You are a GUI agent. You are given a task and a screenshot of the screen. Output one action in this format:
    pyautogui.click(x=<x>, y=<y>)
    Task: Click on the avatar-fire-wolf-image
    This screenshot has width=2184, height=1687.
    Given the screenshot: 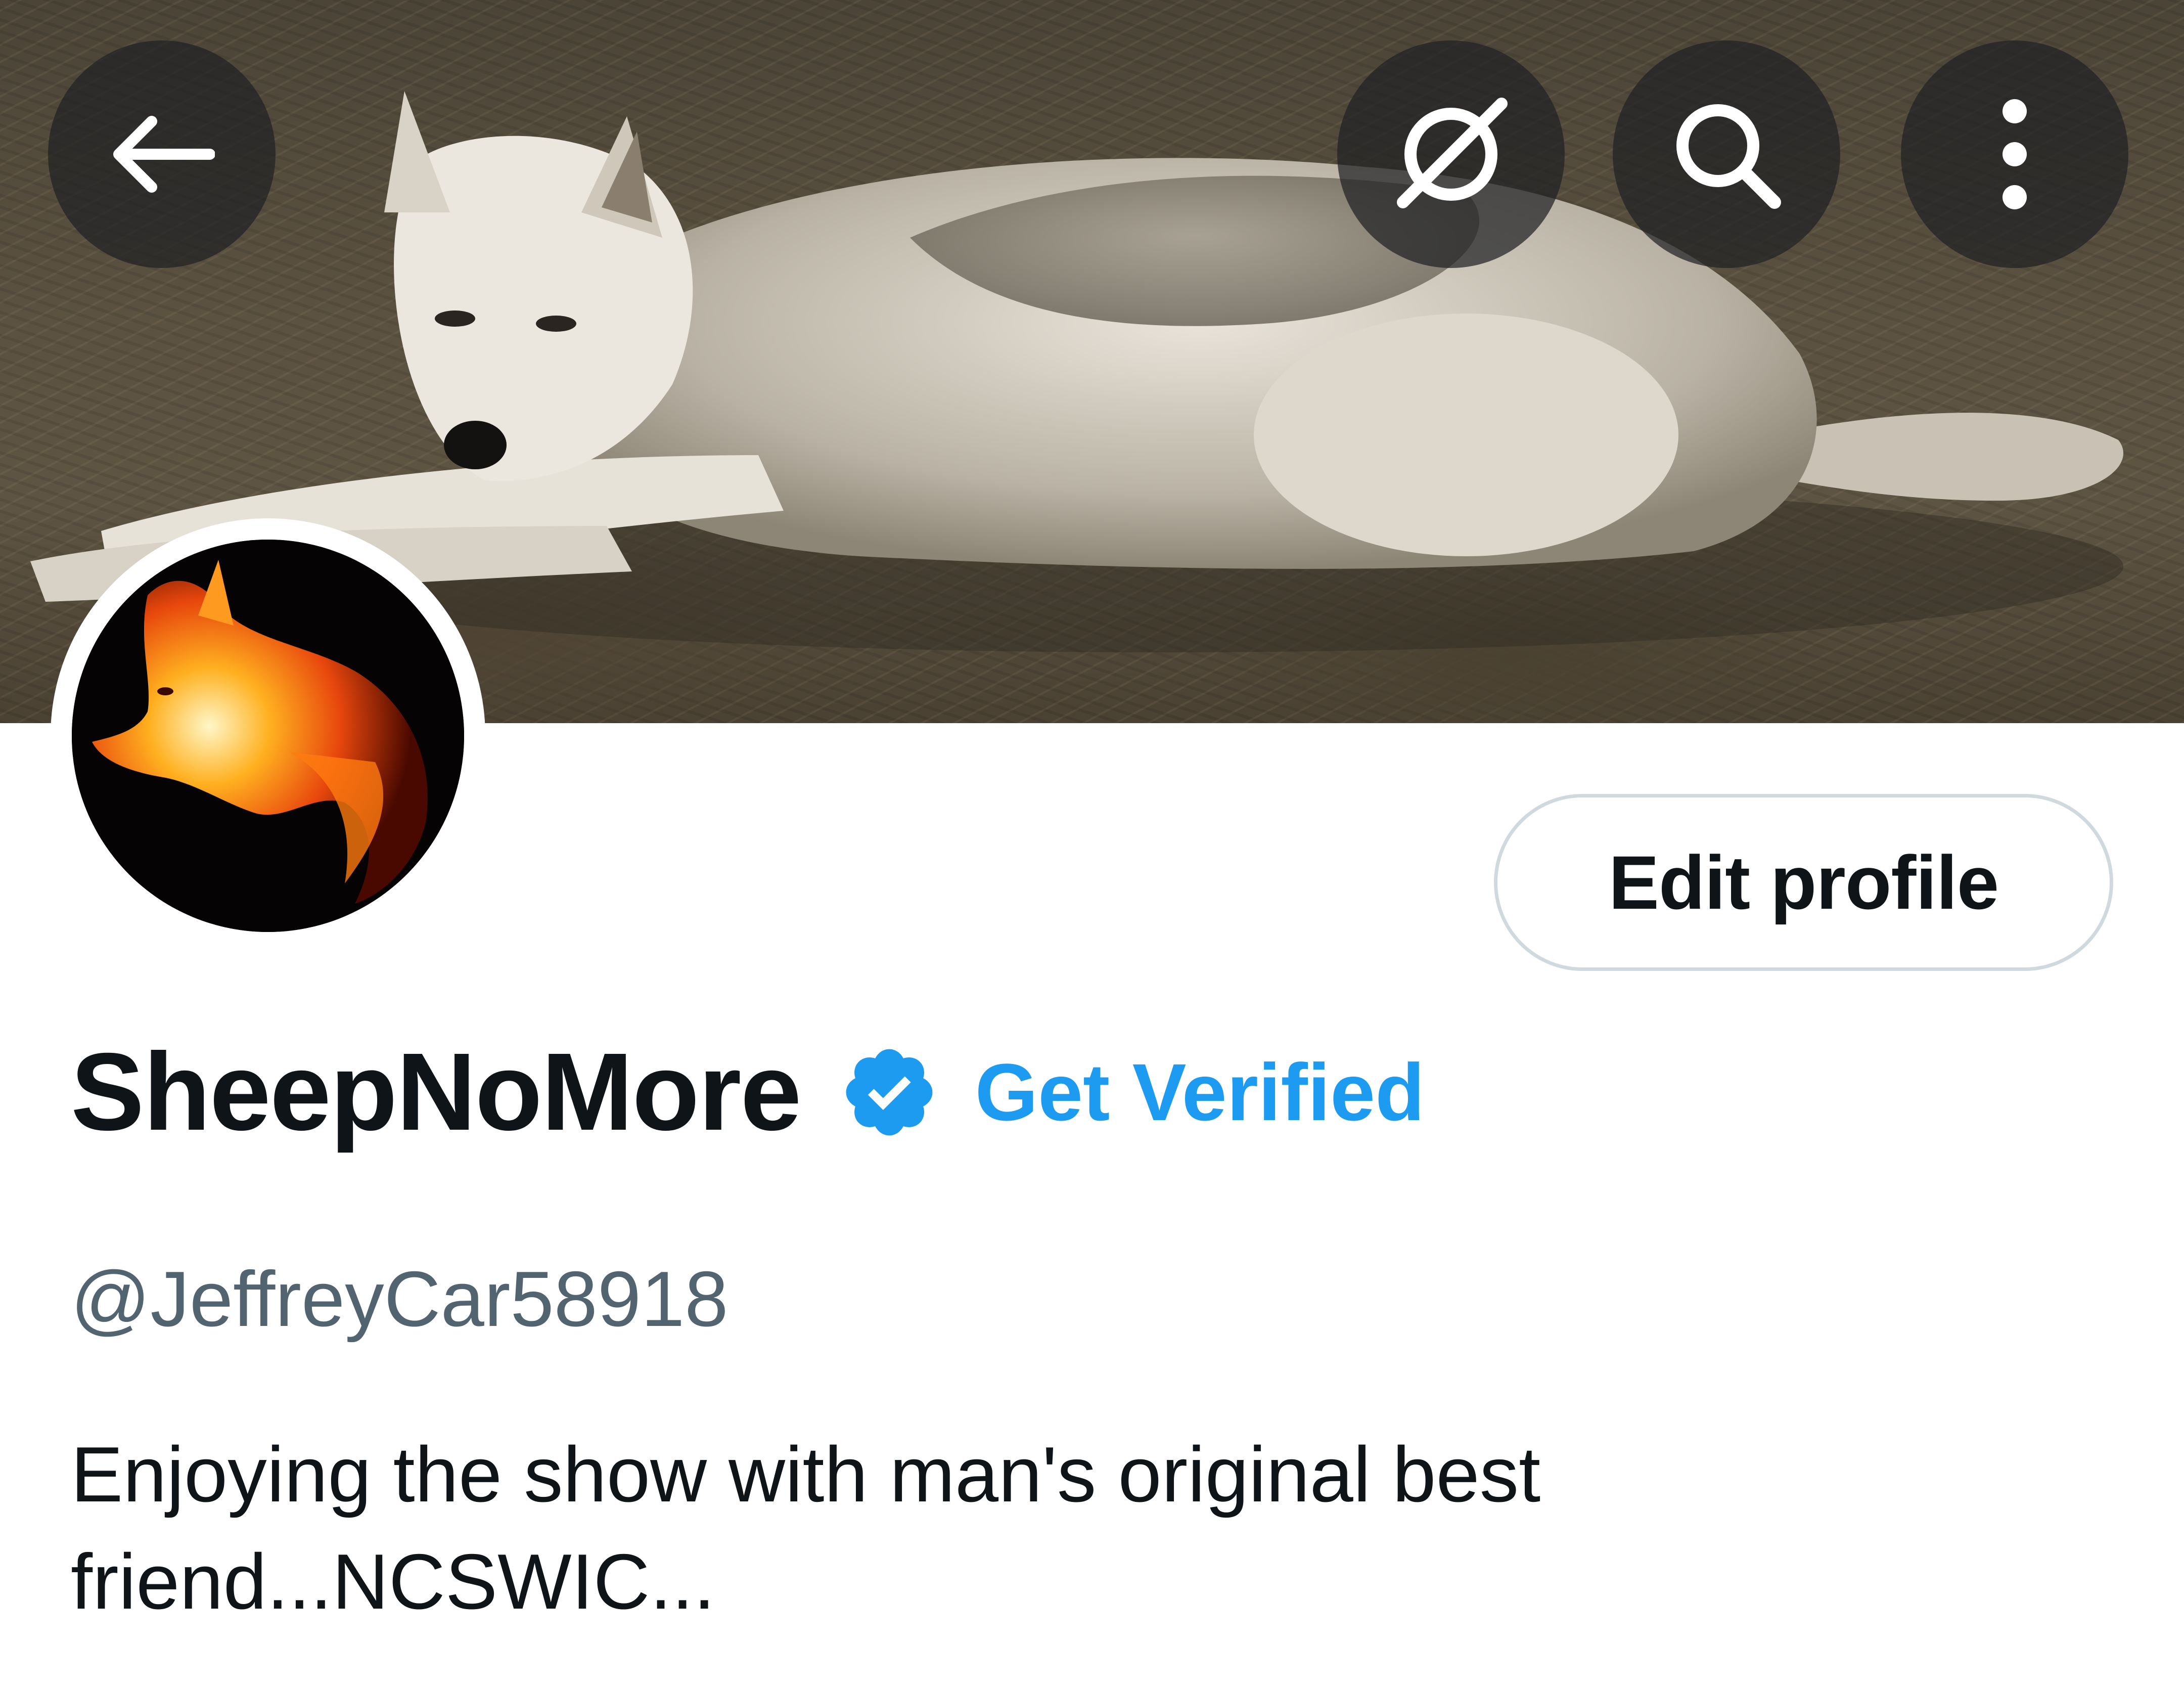 What is the action you would take?
    pyautogui.click(x=268, y=736)
    